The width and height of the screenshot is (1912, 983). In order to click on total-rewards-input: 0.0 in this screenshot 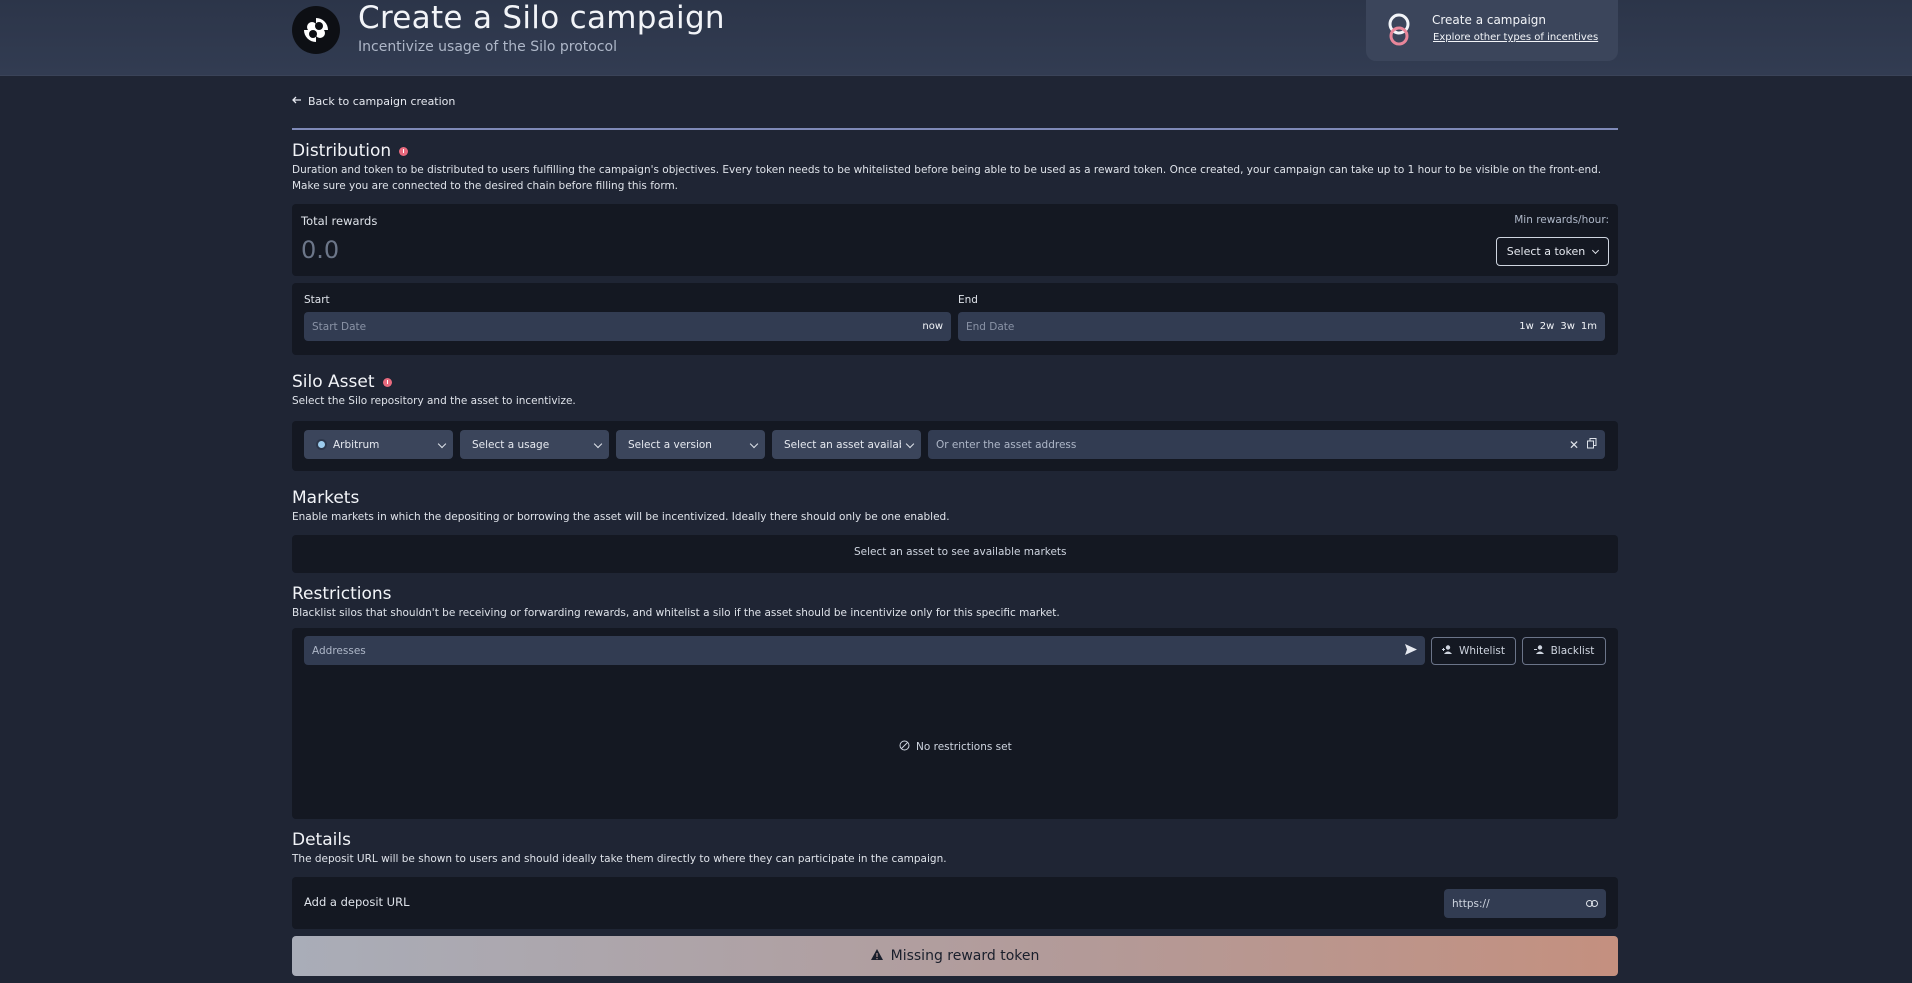, I will do `click(320, 250)`.